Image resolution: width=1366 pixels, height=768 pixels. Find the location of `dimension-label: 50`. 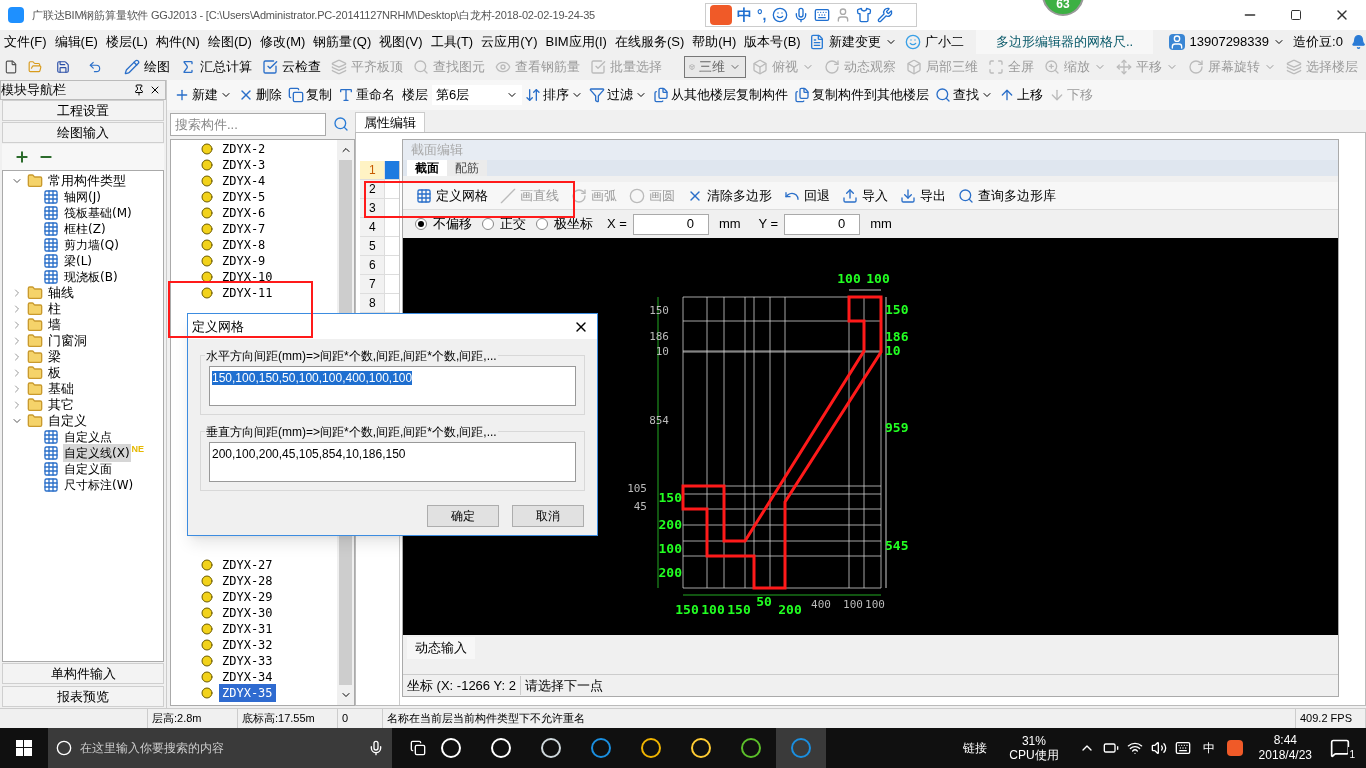

dimension-label: 50 is located at coordinates (764, 601).